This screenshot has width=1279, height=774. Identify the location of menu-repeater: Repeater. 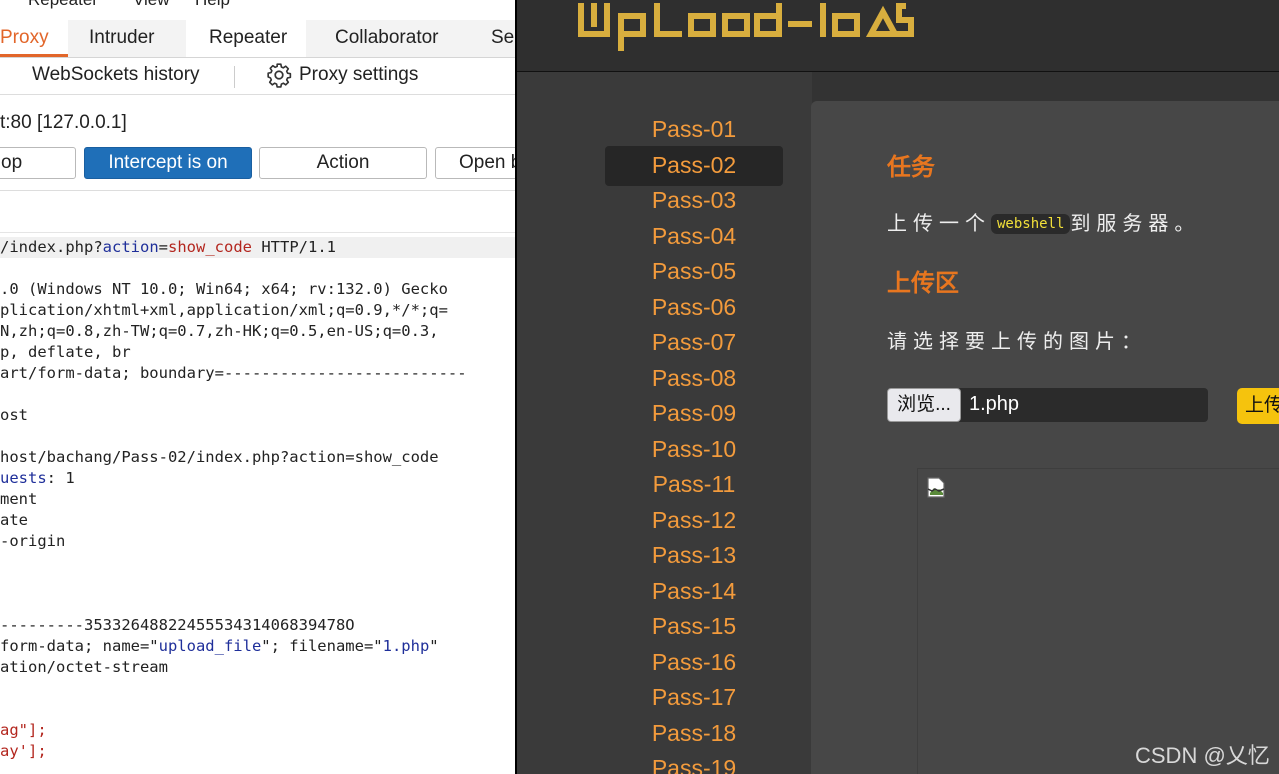
(63, 5).